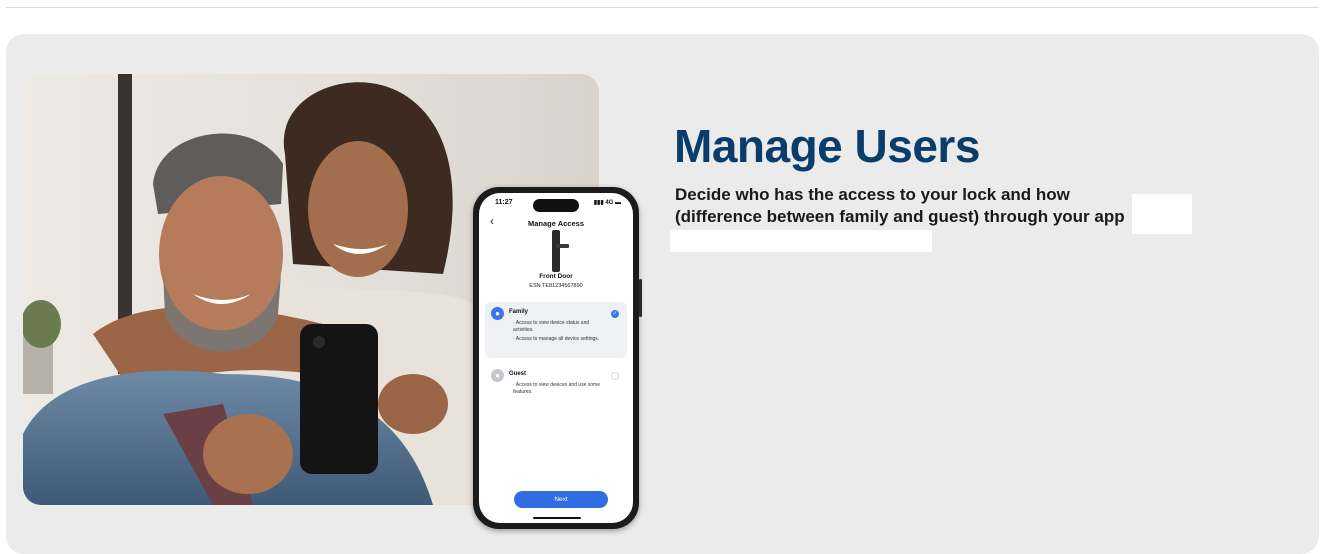 The image size is (1325, 554). What do you see at coordinates (556, 339) in the screenshot?
I see `family-permission-2: · Access to manage all device settings.` at bounding box center [556, 339].